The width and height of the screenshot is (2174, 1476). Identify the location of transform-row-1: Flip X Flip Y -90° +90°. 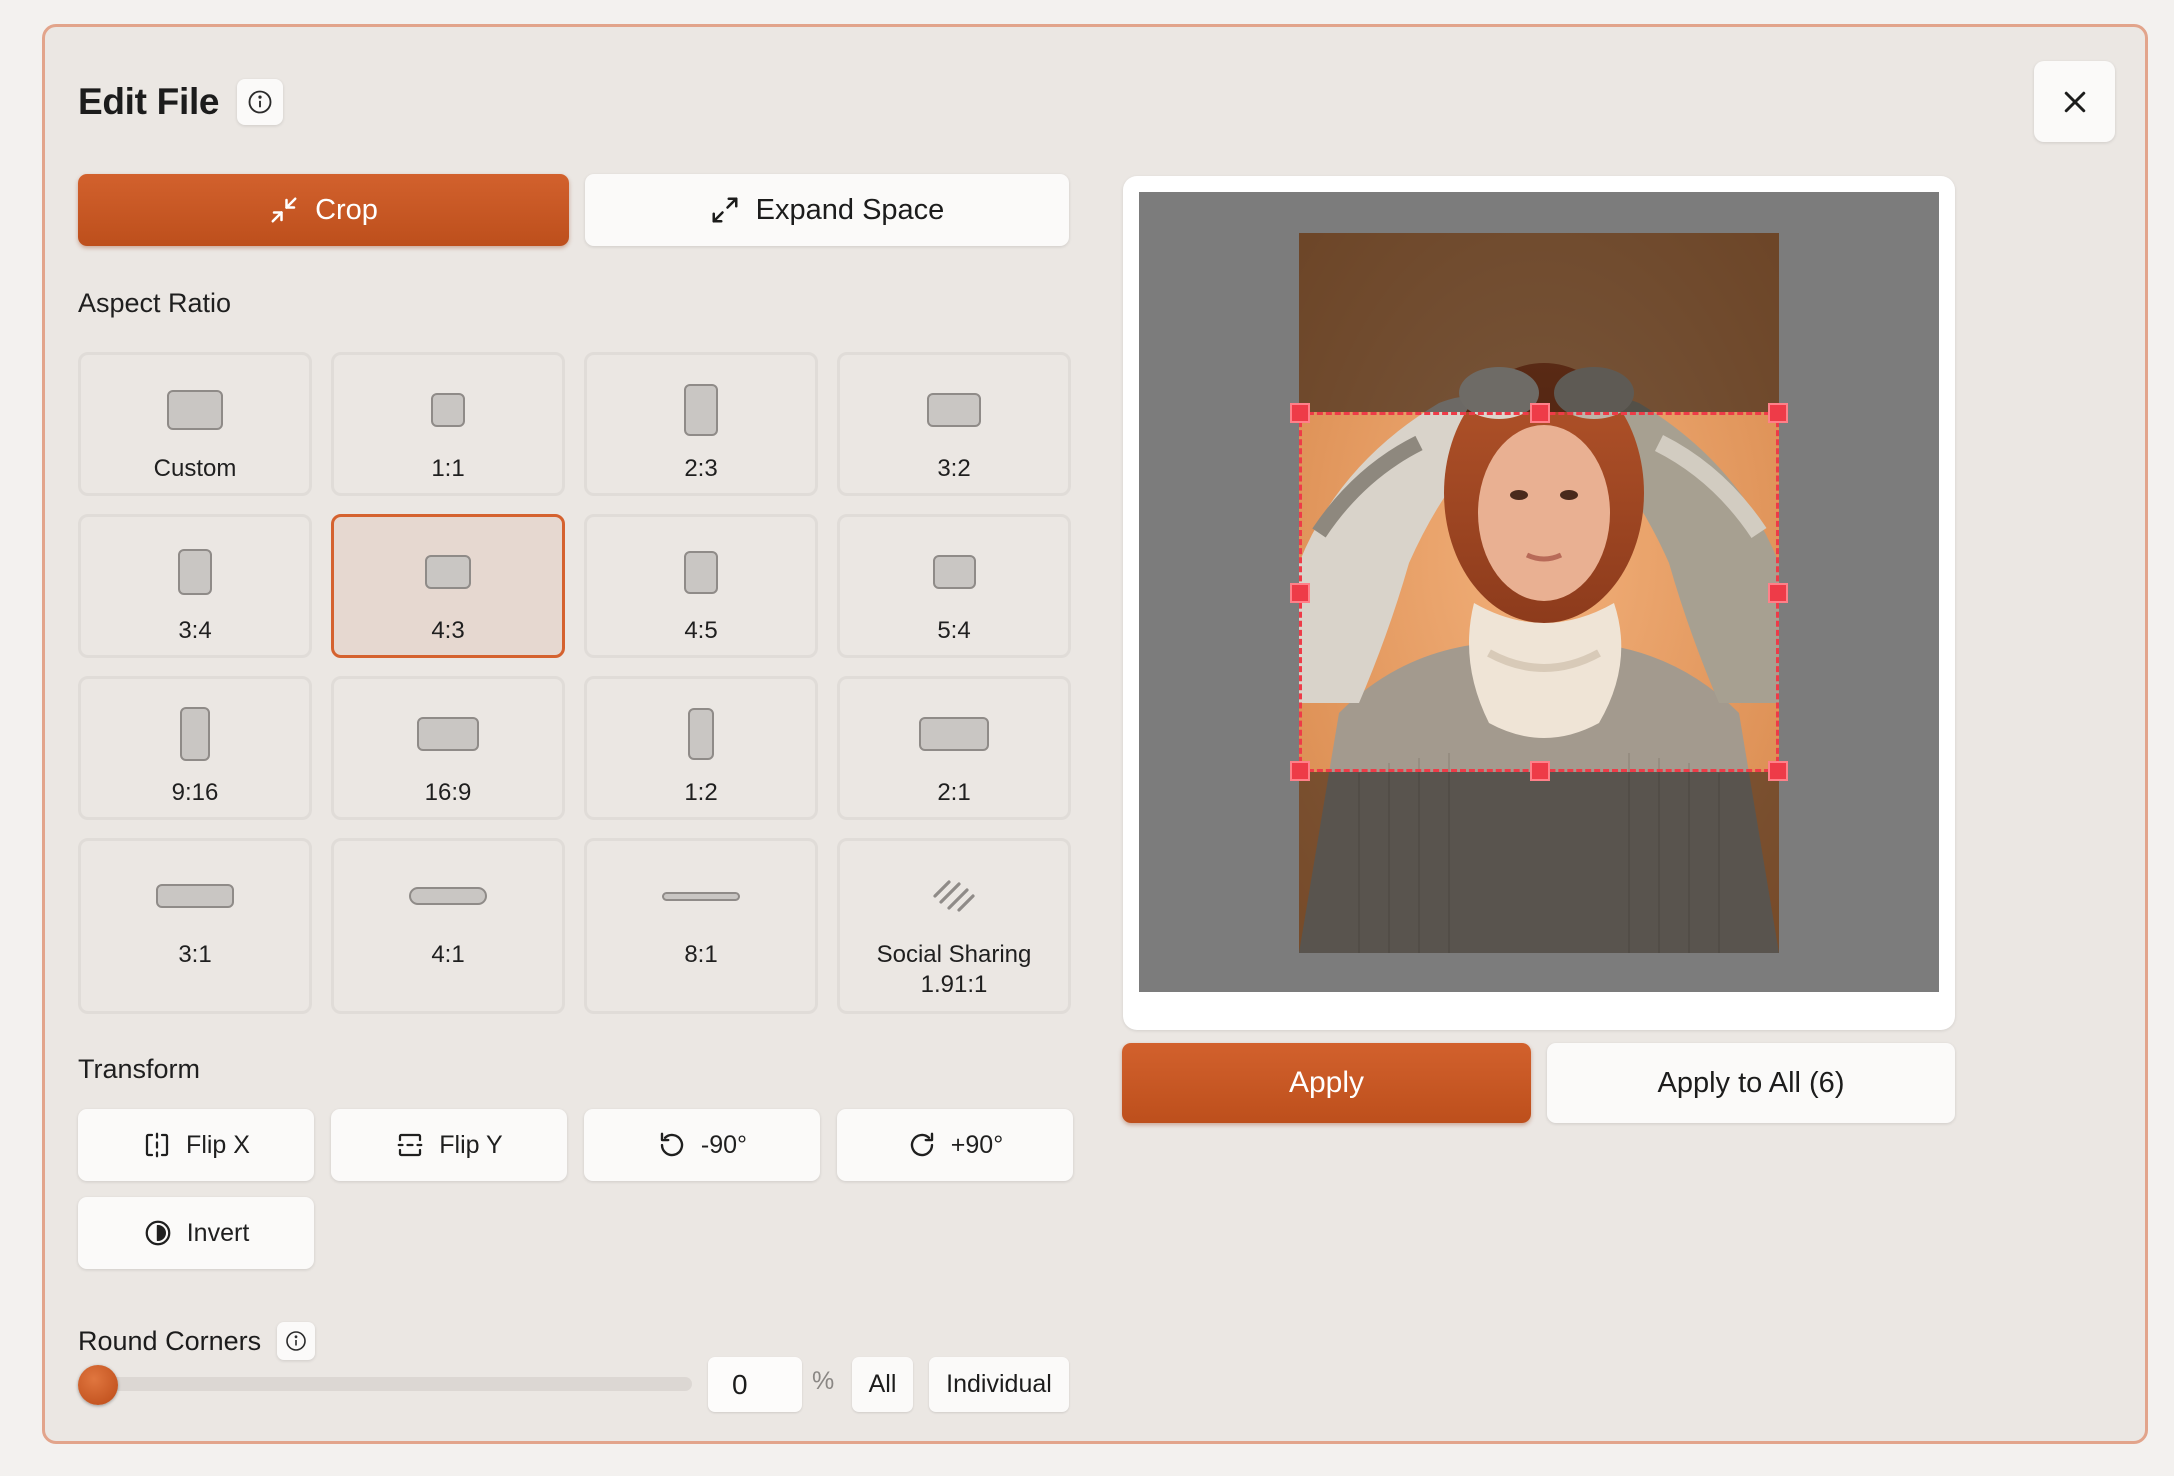
(575, 1145).